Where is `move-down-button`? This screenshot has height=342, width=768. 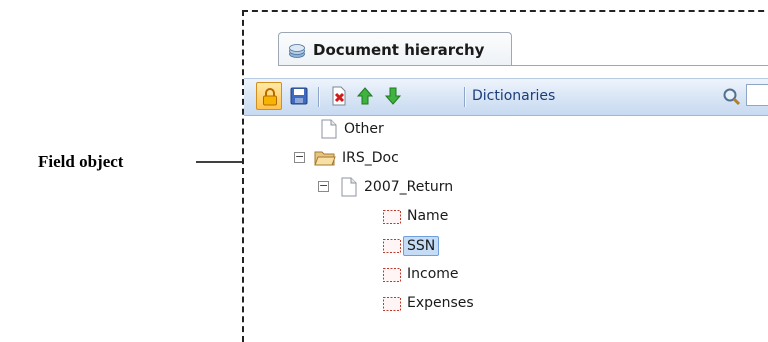 move-down-button is located at coordinates (393, 96).